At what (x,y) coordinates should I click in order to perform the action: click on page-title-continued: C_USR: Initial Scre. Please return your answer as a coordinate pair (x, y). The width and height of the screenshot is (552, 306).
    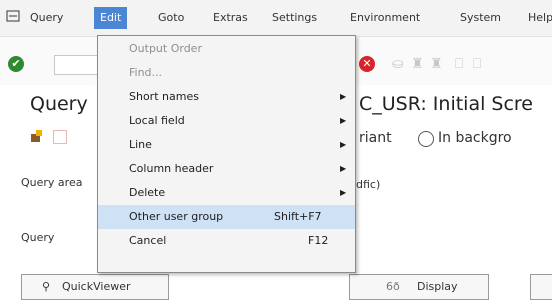
    Looking at the image, I should click on (446, 104).